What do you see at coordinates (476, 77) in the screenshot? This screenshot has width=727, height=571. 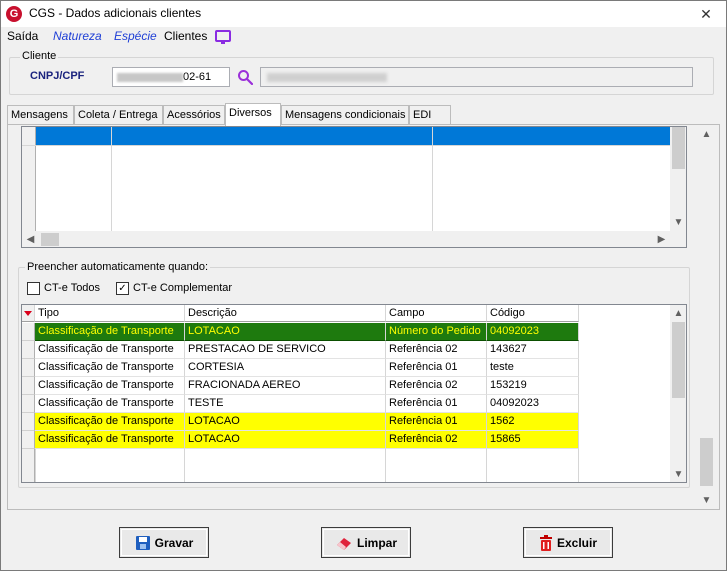 I see `client-name-input` at bounding box center [476, 77].